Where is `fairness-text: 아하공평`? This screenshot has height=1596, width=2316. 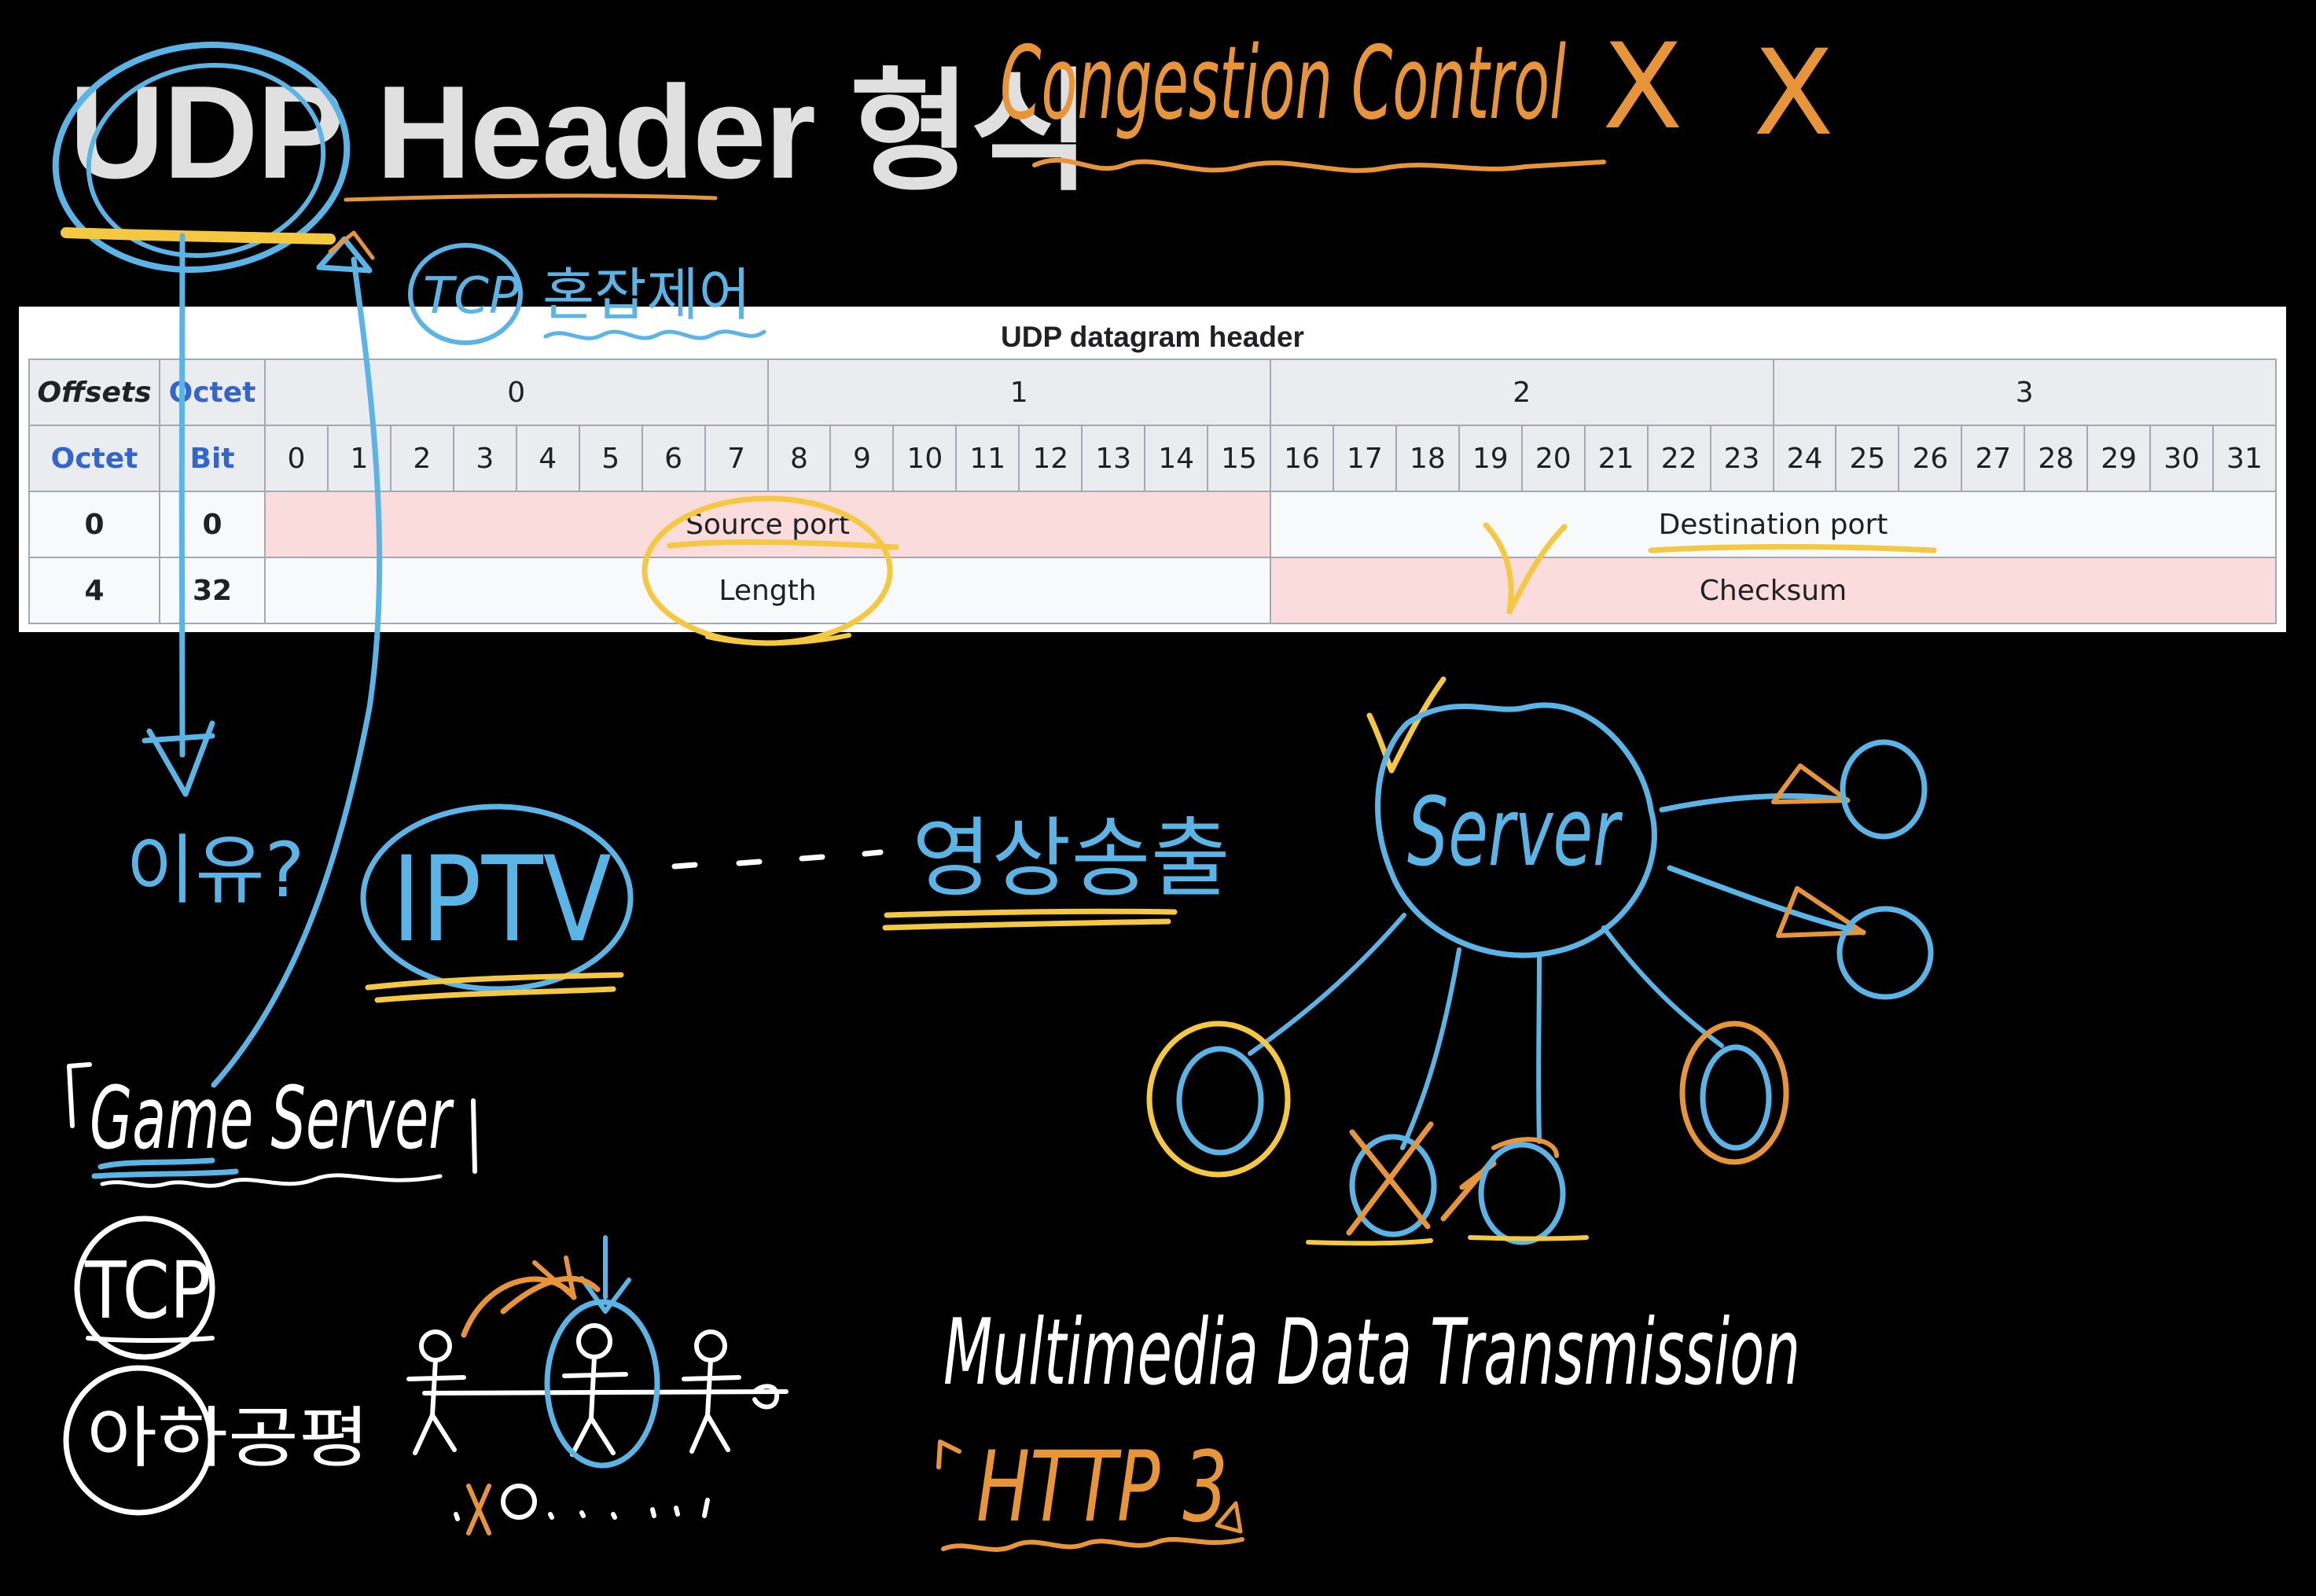
fairness-text: 아하공평 is located at coordinates (228, 1437).